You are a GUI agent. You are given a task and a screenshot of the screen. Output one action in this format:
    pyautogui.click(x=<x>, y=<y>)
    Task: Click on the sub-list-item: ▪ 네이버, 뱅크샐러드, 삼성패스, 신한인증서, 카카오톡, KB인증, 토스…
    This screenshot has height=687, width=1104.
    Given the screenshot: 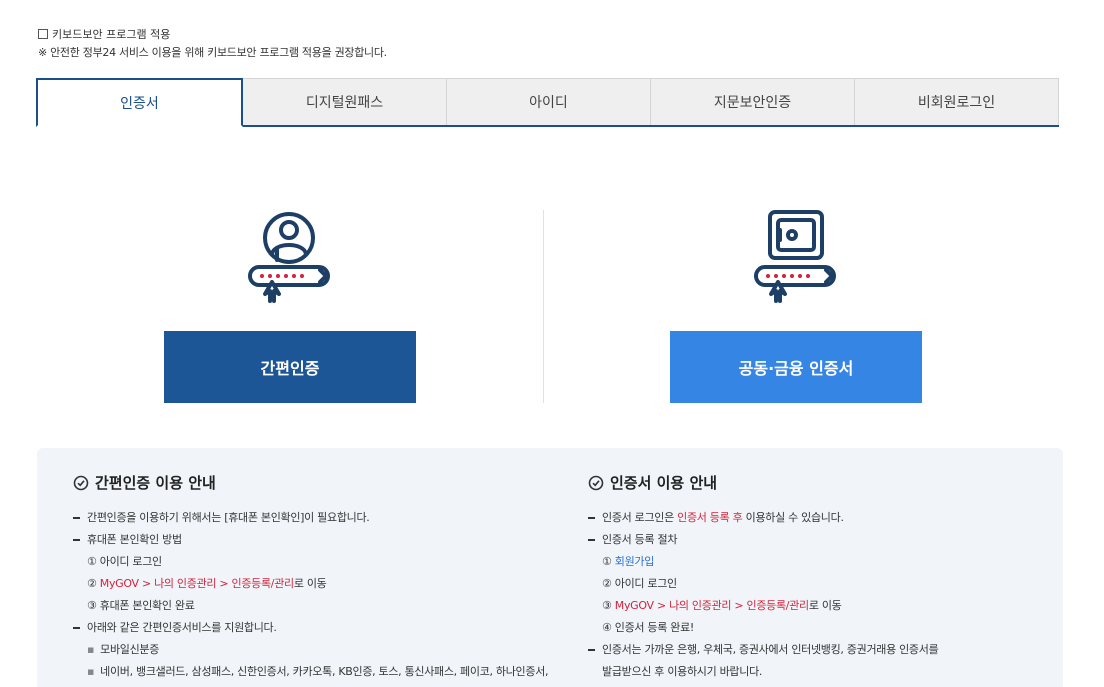 What is the action you would take?
    pyautogui.click(x=318, y=671)
    